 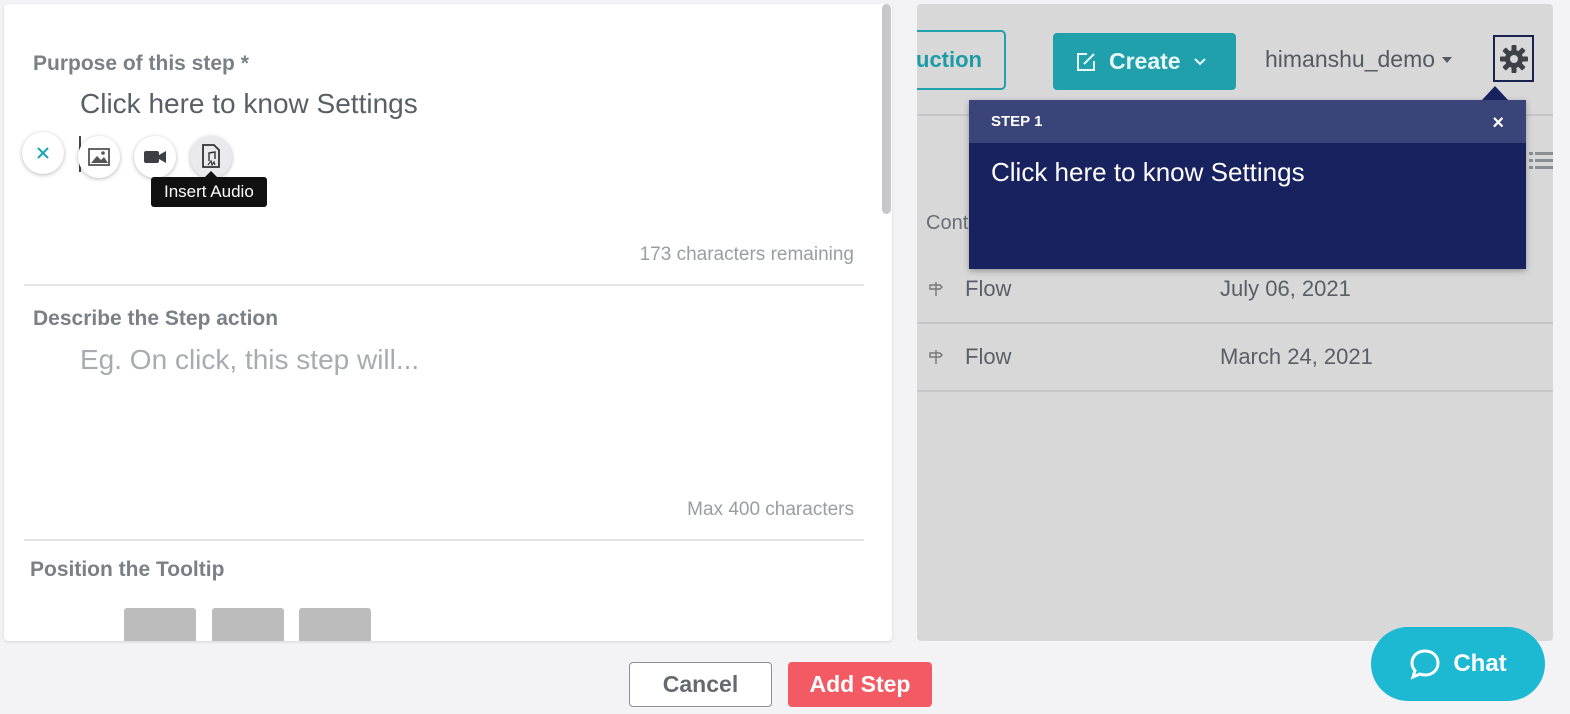 What do you see at coordinates (746, 254) in the screenshot?
I see `purpose-char-counter: 173 characters remaining` at bounding box center [746, 254].